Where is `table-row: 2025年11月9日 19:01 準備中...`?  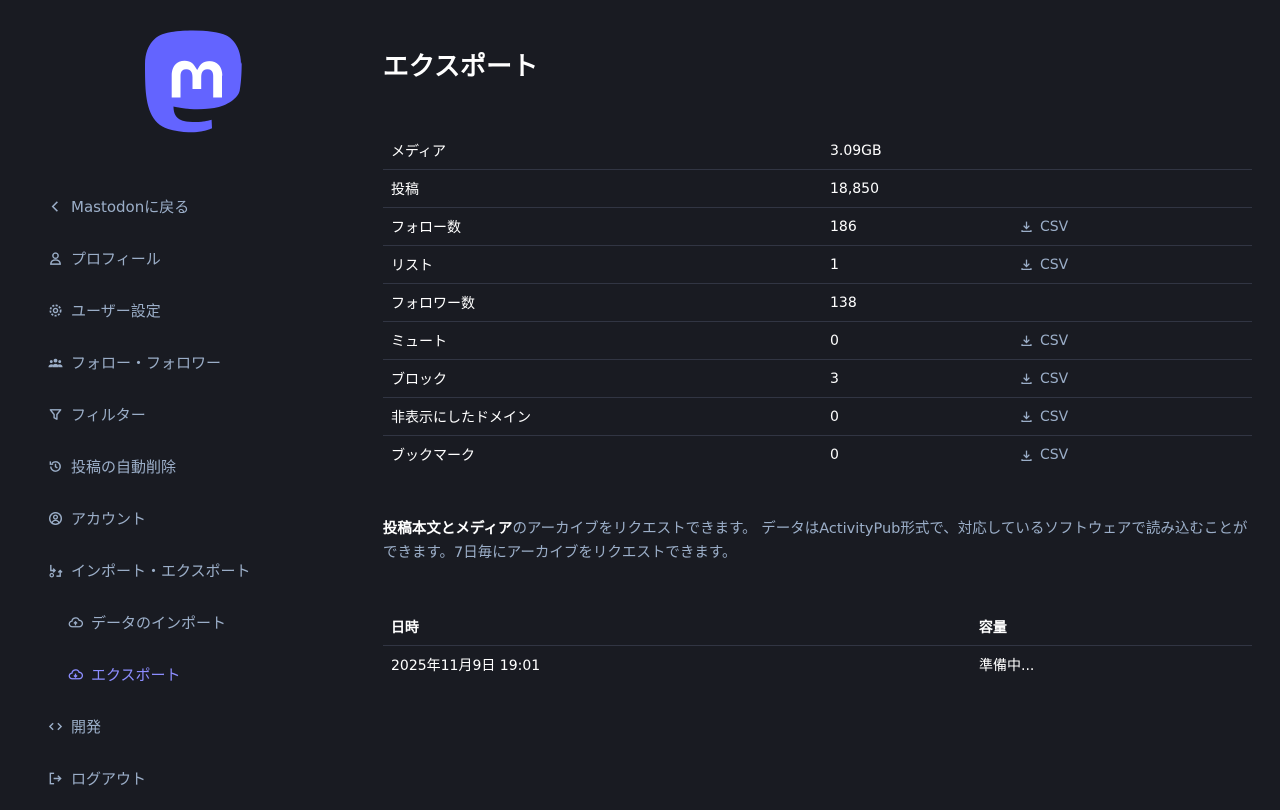 table-row: 2025年11月9日 19:01 準備中... is located at coordinates (817, 665).